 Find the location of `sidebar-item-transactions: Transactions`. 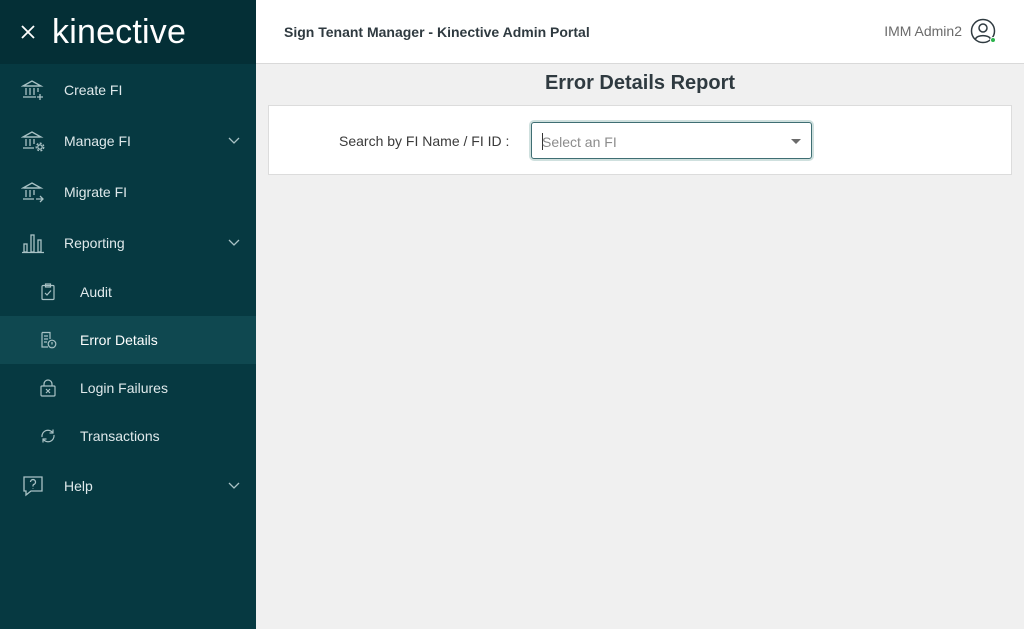

sidebar-item-transactions: Transactions is located at coordinates (128, 436).